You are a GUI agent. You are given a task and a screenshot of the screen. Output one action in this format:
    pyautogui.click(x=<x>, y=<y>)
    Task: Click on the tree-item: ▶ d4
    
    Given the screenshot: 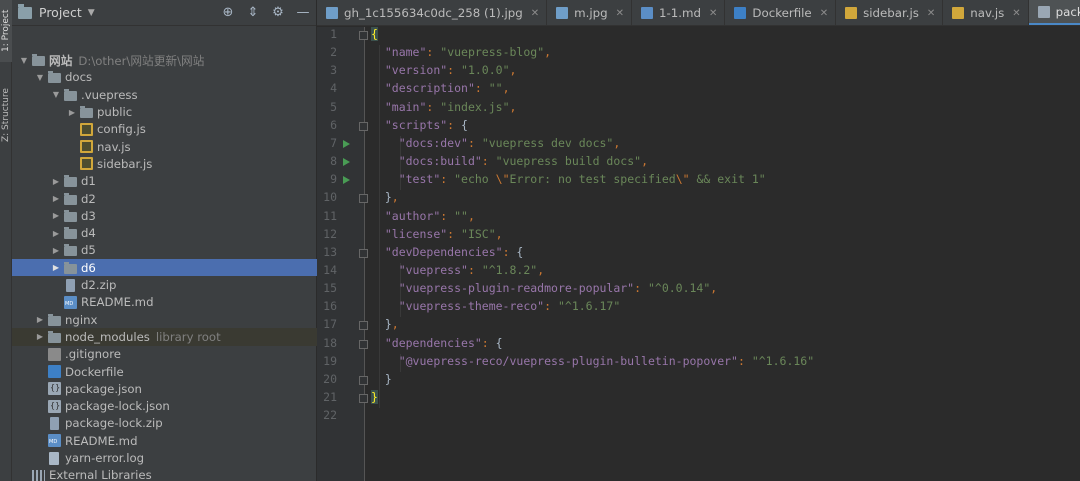 What is the action you would take?
    pyautogui.click(x=164, y=233)
    